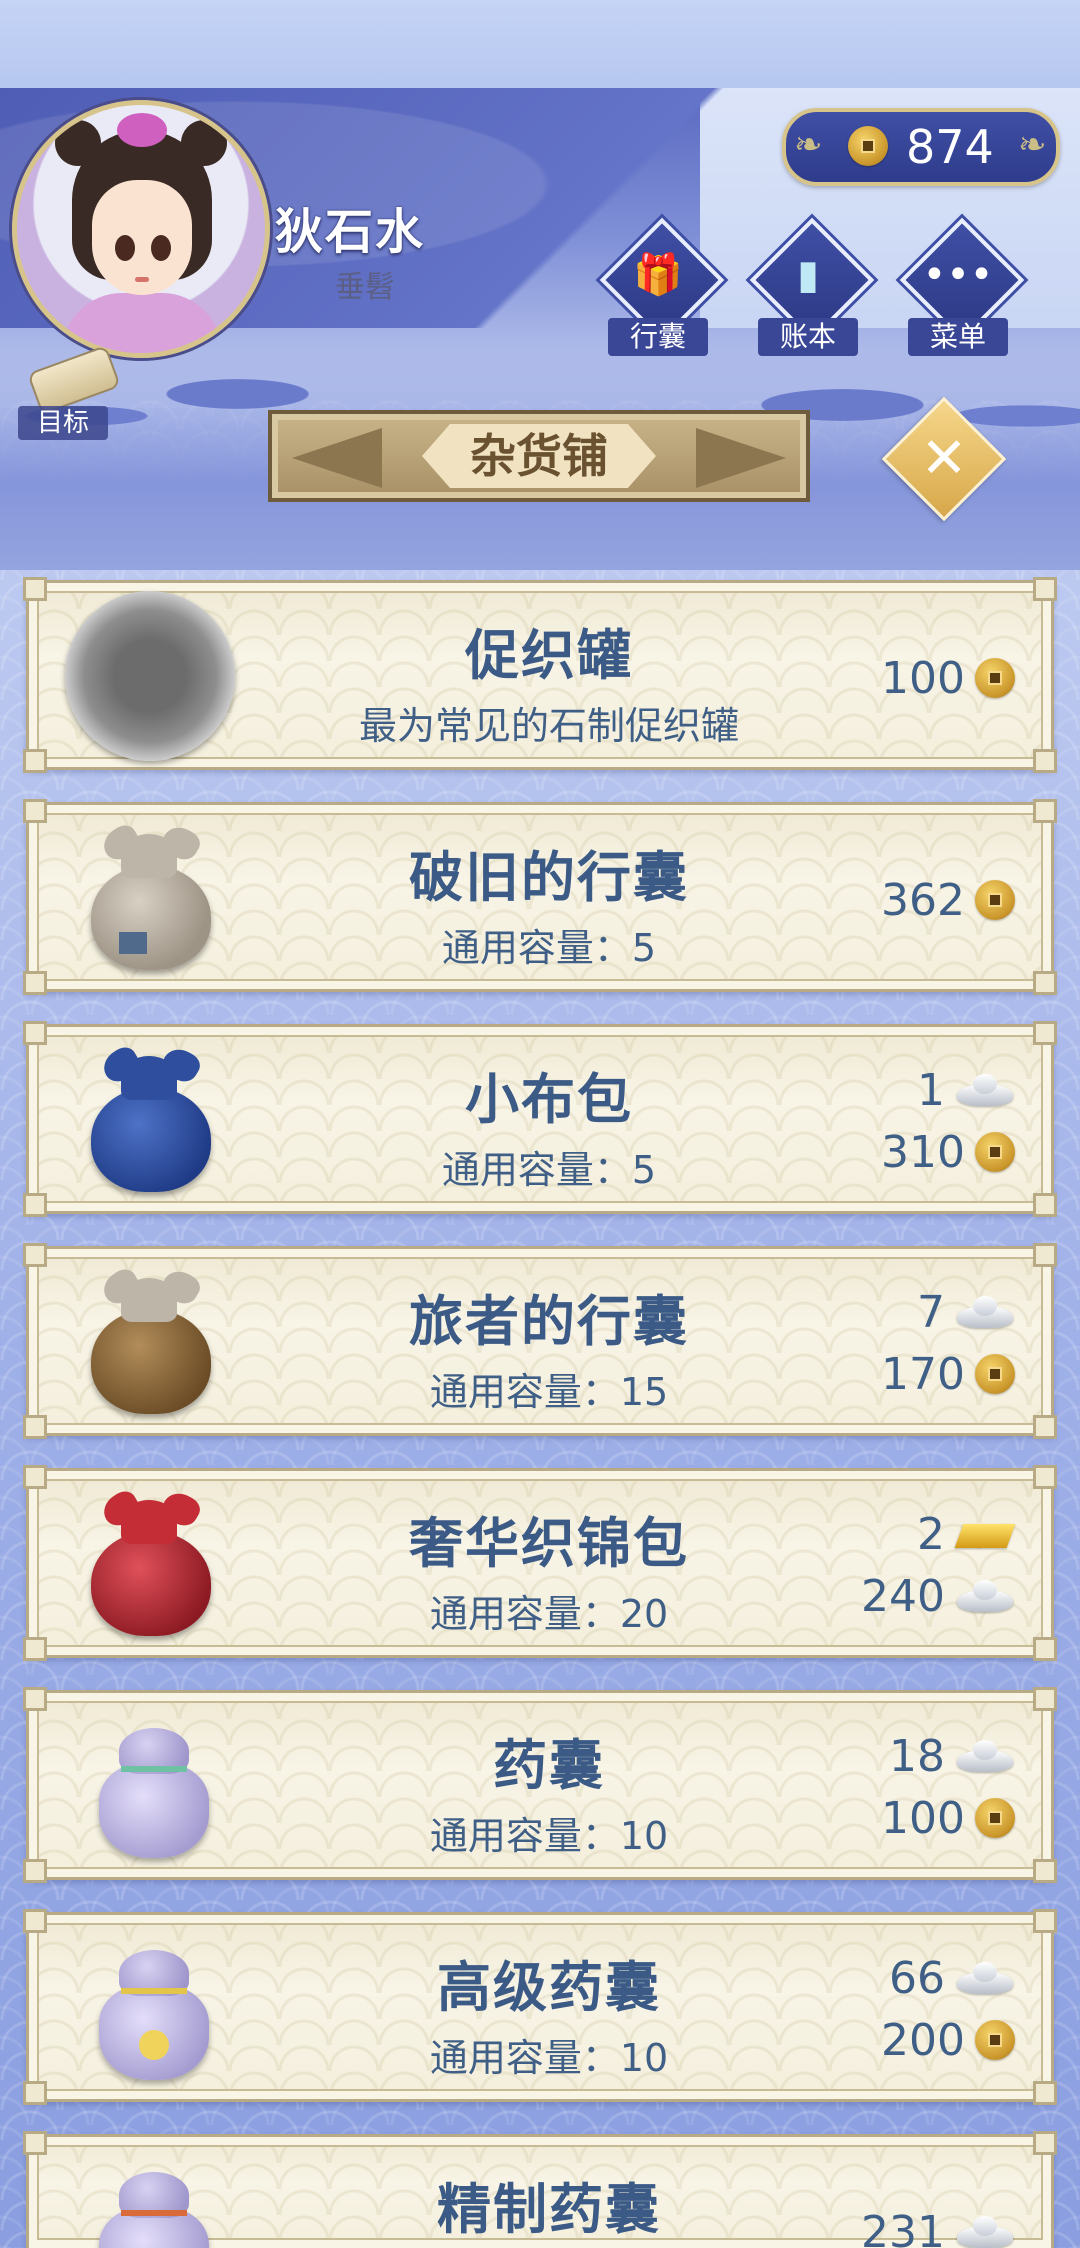  I want to click on item-price-coin: 200, so click(948, 2040).